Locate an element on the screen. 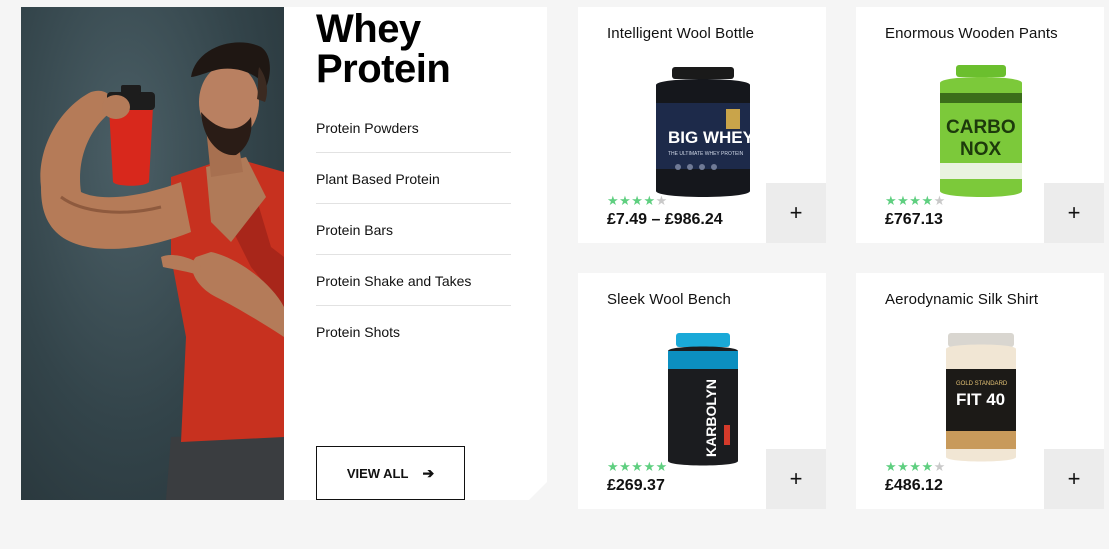 Image resolution: width=1109 pixels, height=549 pixels. product-image-carbo-nox-tub: CARBO NOX is located at coordinates (981, 133).